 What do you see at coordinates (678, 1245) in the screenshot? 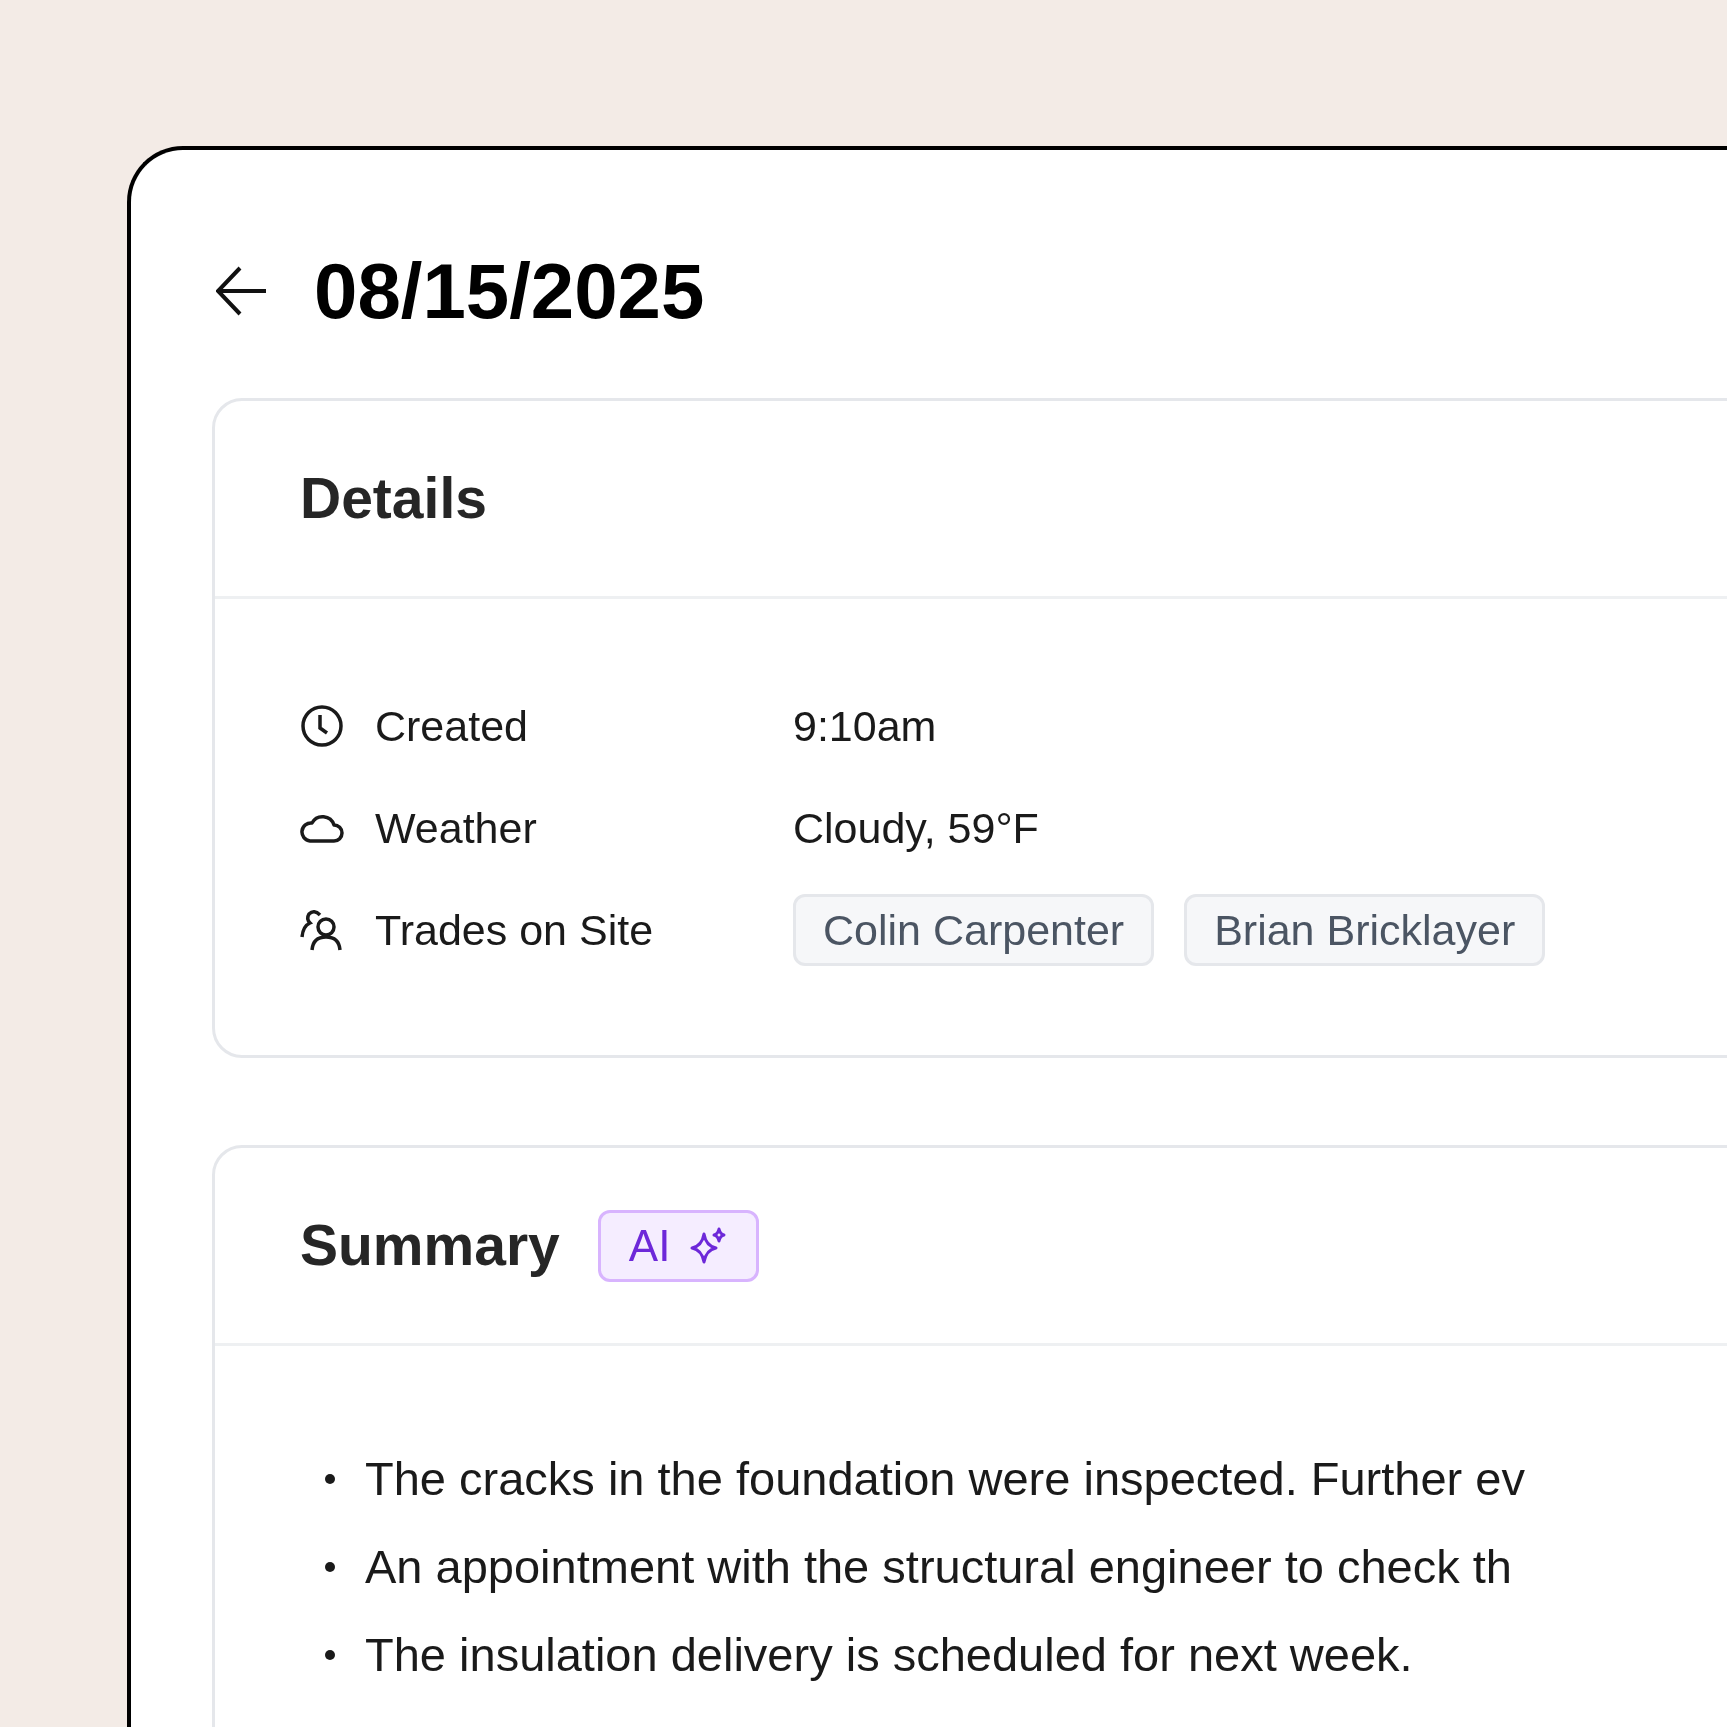
I see `ai-badge: AI` at bounding box center [678, 1245].